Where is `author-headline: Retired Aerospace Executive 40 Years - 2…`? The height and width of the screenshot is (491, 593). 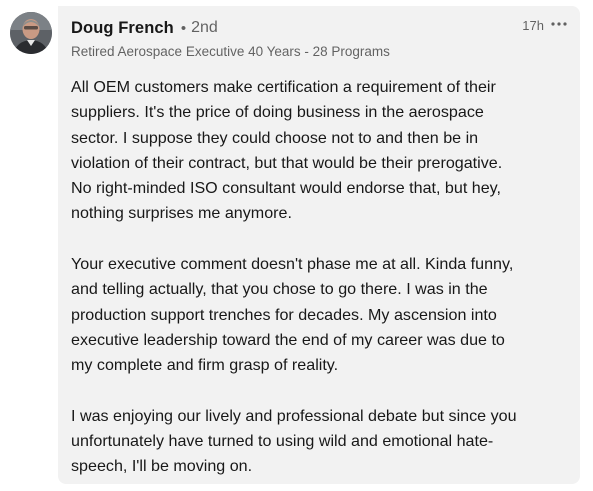
author-headline: Retired Aerospace Executive 40 Years - 2… is located at coordinates (230, 51).